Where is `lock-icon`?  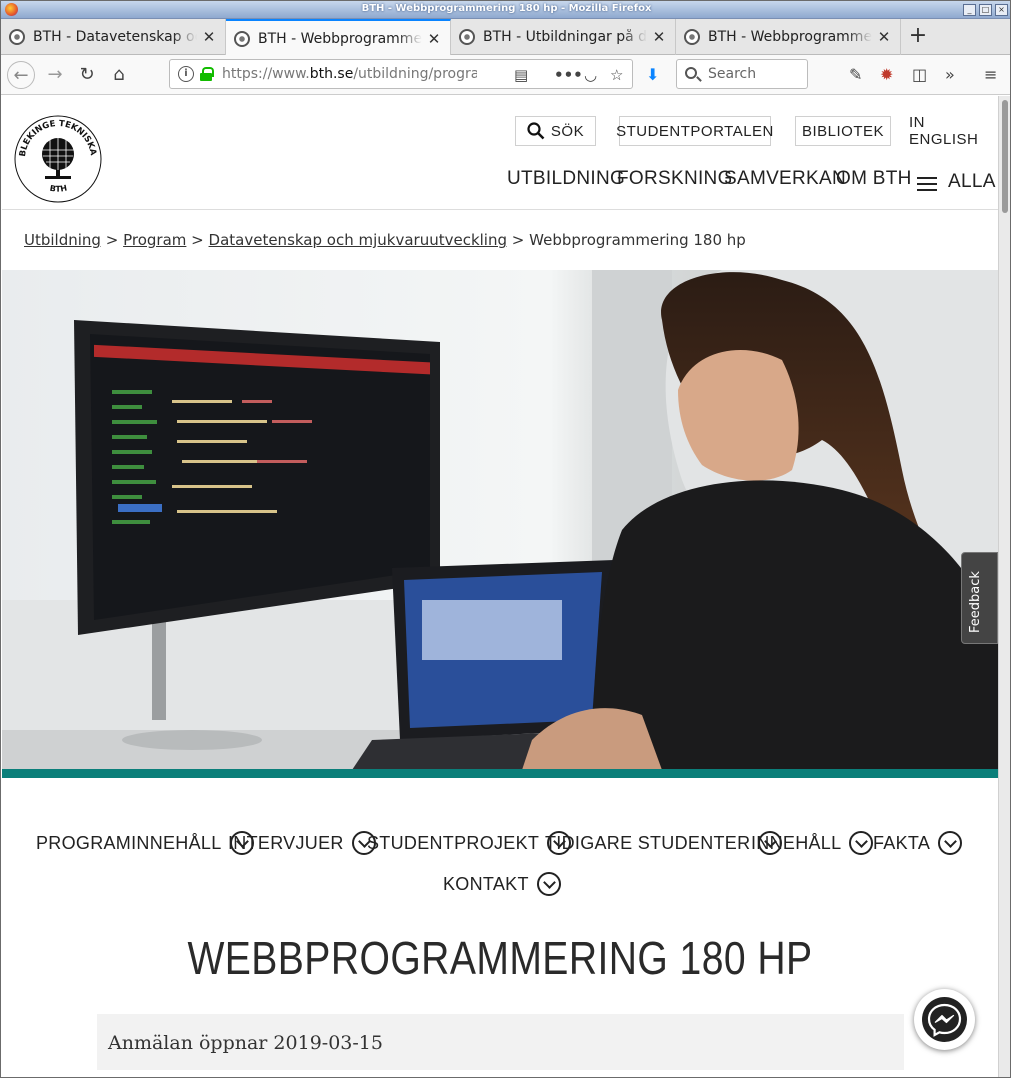 lock-icon is located at coordinates (207, 74).